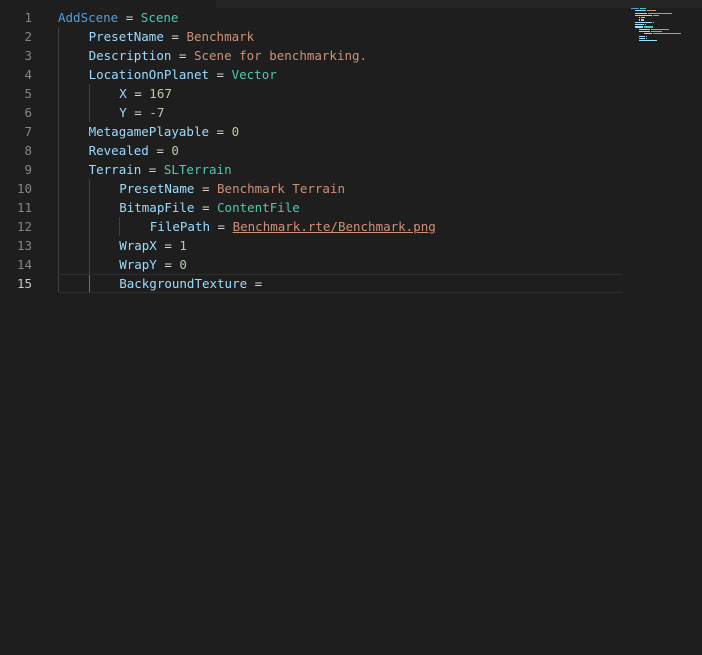 The image size is (702, 655). What do you see at coordinates (340, 169) in the screenshot?
I see `code-line: Terrain = SLTerrain` at bounding box center [340, 169].